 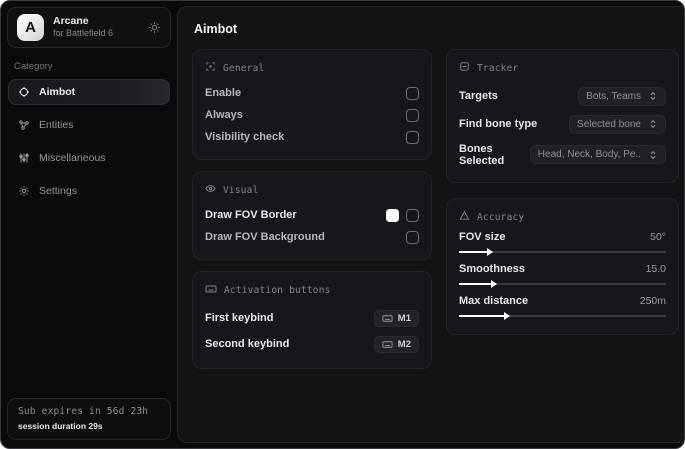 I want to click on setting-row-max-distance: Max distance 250m, so click(x=562, y=308).